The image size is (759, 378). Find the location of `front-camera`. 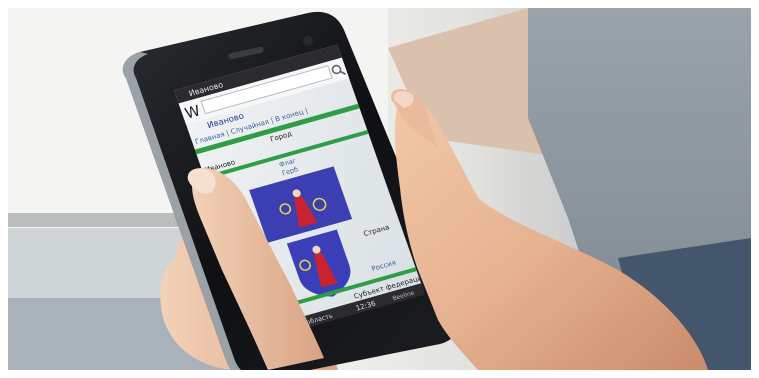

front-camera is located at coordinates (308, 41).